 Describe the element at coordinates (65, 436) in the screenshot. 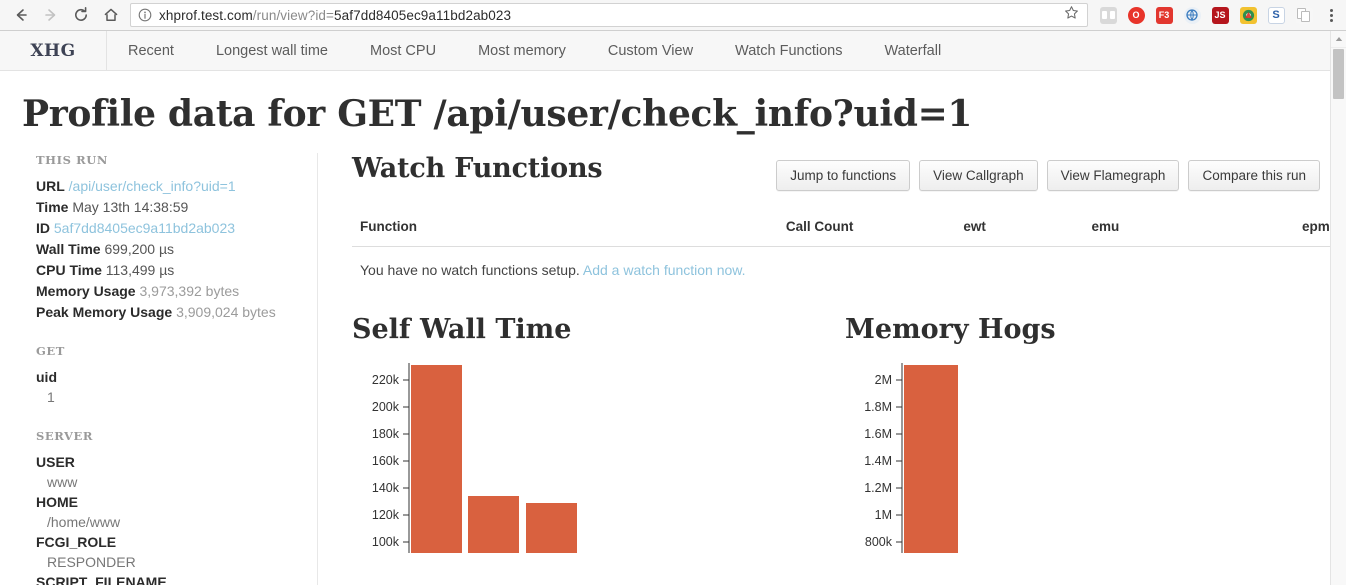

I see `sidebar-heading-server: SERVER` at that location.